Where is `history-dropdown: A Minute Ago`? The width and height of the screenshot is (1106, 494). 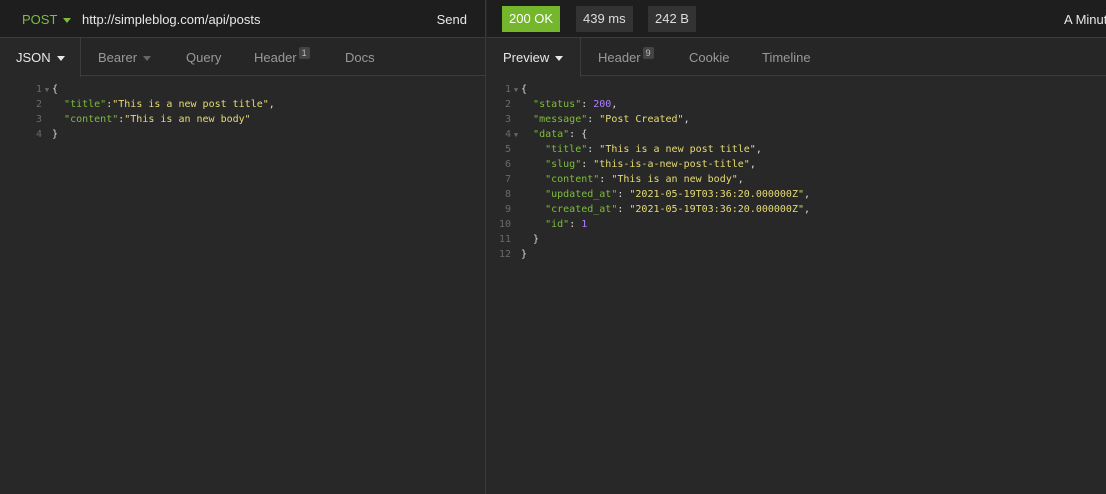
history-dropdown: A Minute Ago is located at coordinates (1085, 19).